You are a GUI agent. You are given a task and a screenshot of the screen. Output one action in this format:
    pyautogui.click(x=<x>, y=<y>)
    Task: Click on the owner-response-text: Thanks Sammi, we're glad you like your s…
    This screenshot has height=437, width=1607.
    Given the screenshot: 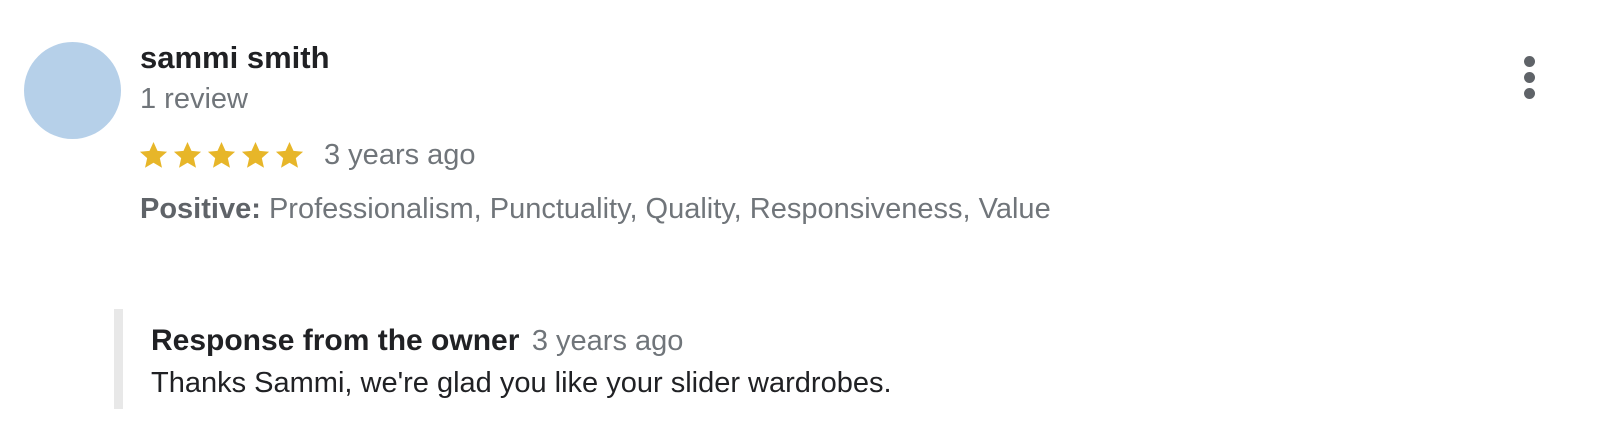 What is the action you would take?
    pyautogui.click(x=521, y=383)
    